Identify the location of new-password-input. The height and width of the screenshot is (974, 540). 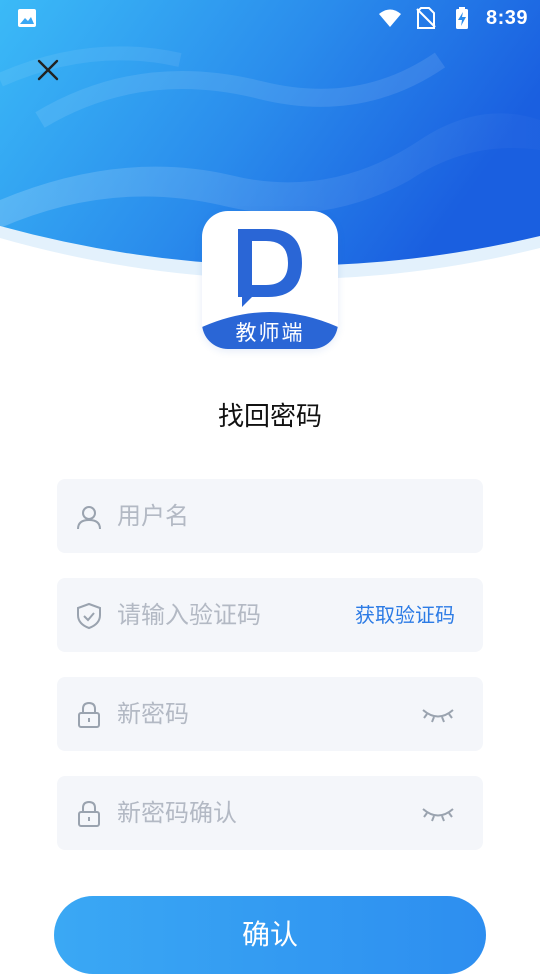
(257, 714).